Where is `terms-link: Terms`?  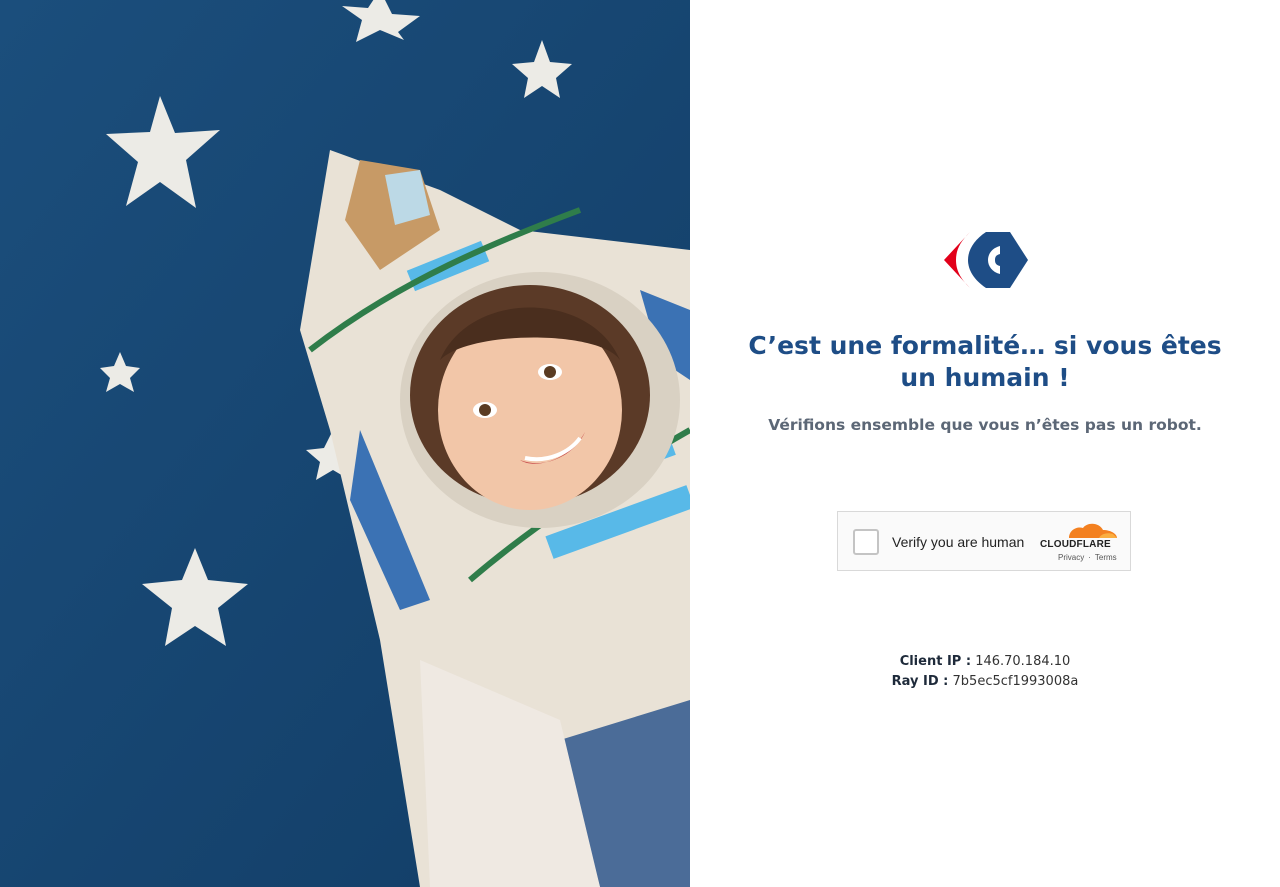
terms-link: Terms is located at coordinates (1106, 557).